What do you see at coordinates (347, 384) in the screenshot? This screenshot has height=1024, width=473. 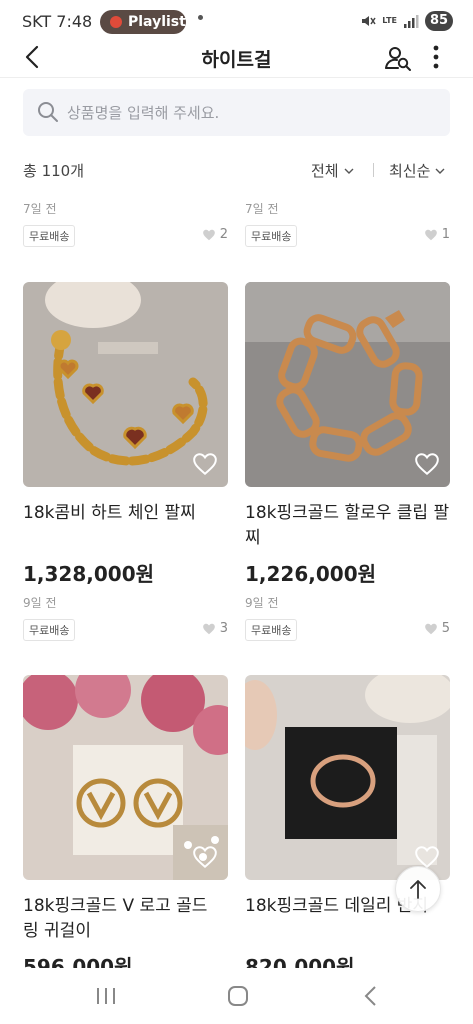 I see `product-image-clip-chain-bracelet` at bounding box center [347, 384].